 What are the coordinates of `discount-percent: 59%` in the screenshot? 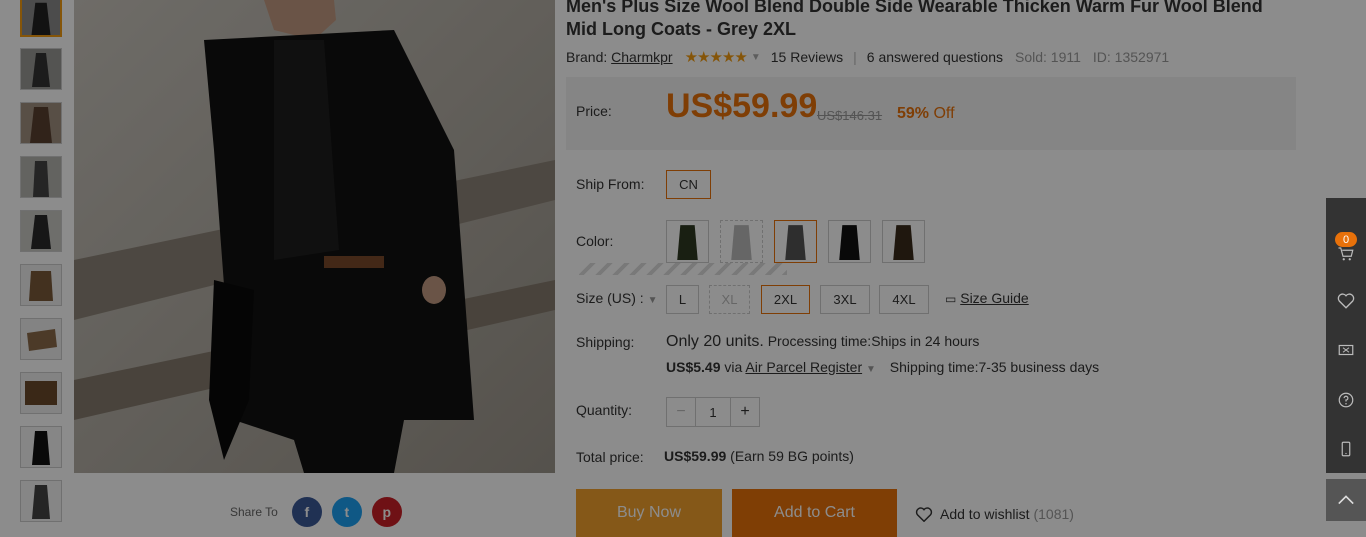 It's located at (913, 113).